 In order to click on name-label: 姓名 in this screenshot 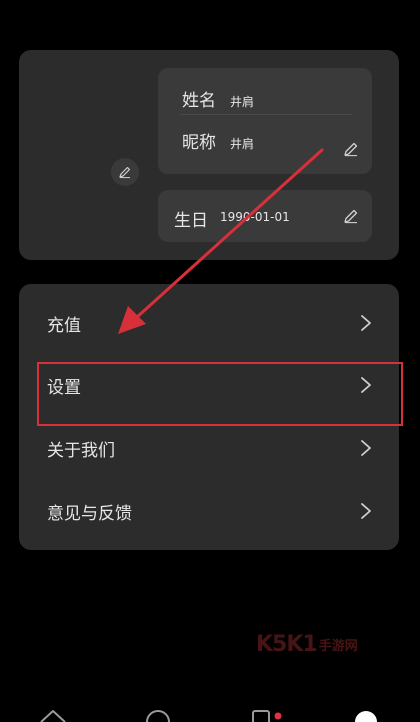, I will do `click(199, 101)`.